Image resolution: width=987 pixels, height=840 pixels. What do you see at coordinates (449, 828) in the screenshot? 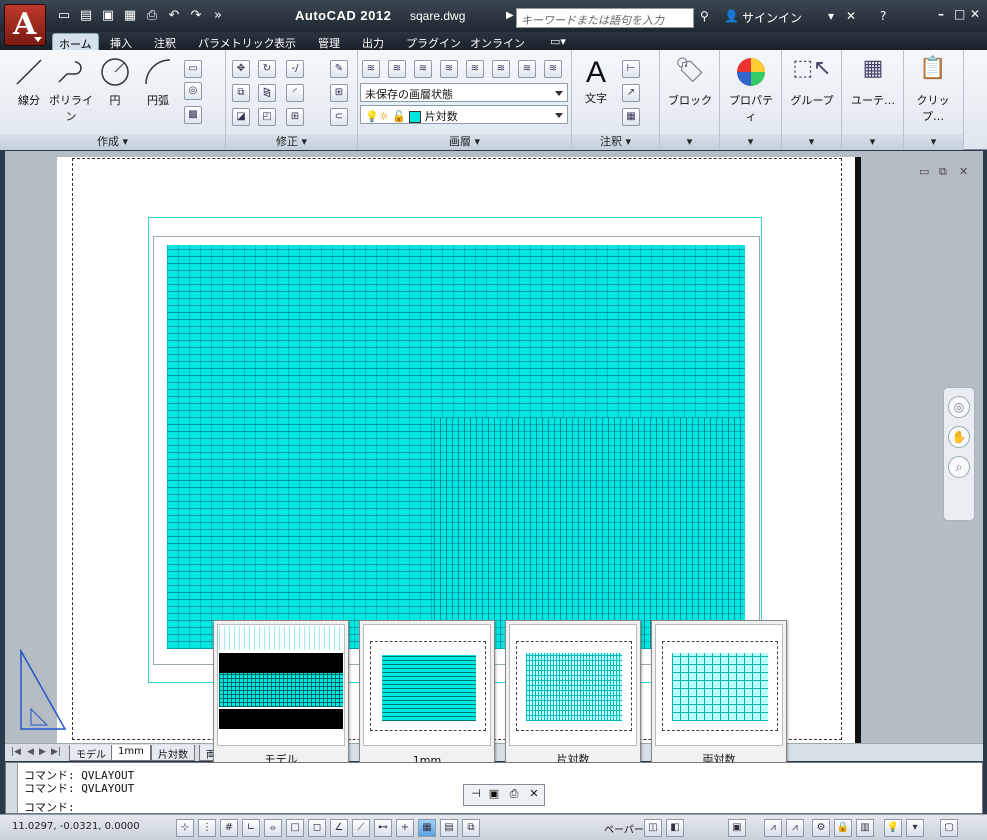
I see `quick-properties-icon: ▤` at bounding box center [449, 828].